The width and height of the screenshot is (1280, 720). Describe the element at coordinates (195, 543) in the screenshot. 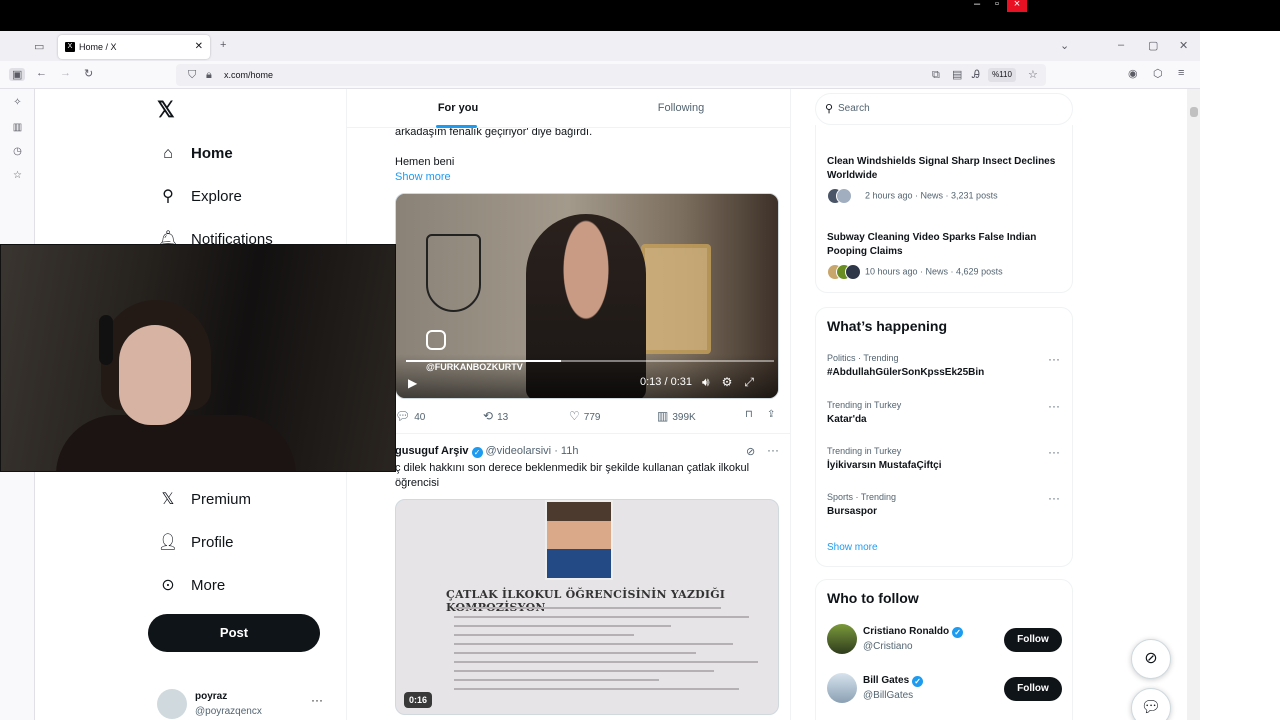

I see `nav-profile: 👤︎ Profile` at that location.